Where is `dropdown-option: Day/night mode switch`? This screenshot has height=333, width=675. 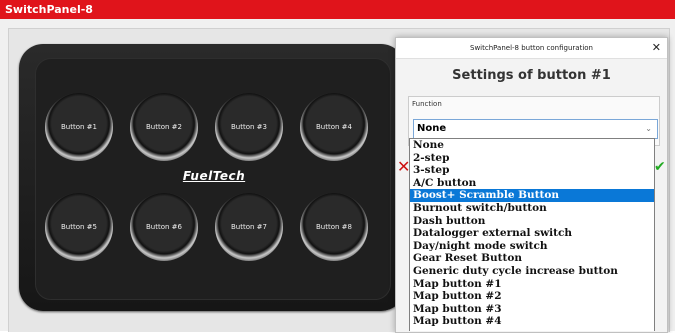
dropdown-option: Day/night mode switch is located at coordinates (532, 246).